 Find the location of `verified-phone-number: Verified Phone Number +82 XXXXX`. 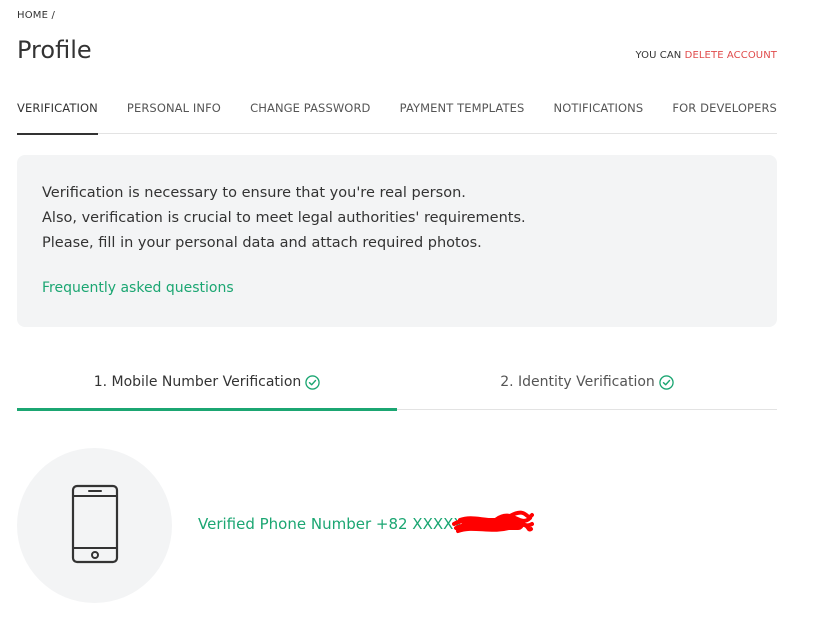

verified-phone-number: Verified Phone Number +82 XXXXX is located at coordinates (331, 524).